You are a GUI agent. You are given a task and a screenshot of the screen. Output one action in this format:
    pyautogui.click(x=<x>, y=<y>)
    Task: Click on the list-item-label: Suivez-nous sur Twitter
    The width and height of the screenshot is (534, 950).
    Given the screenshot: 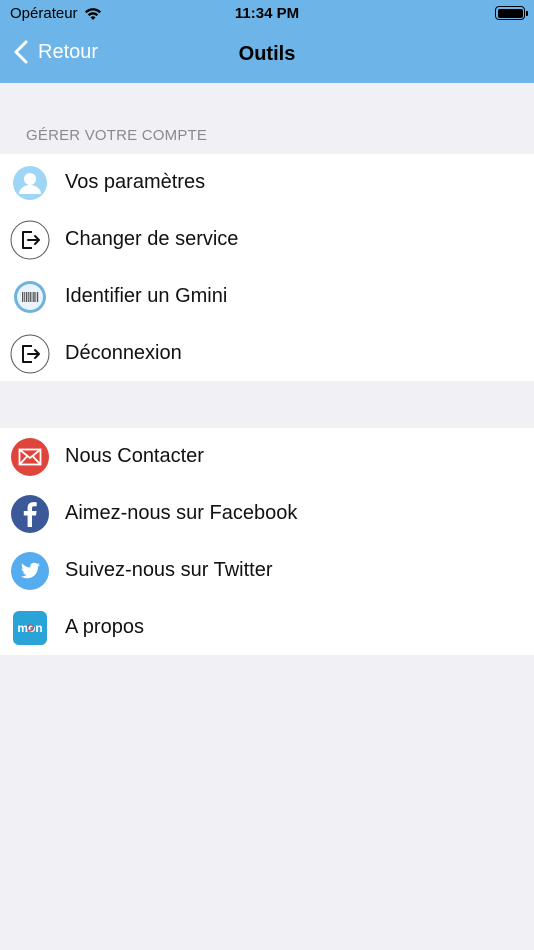 What is the action you would take?
    pyautogui.click(x=169, y=570)
    